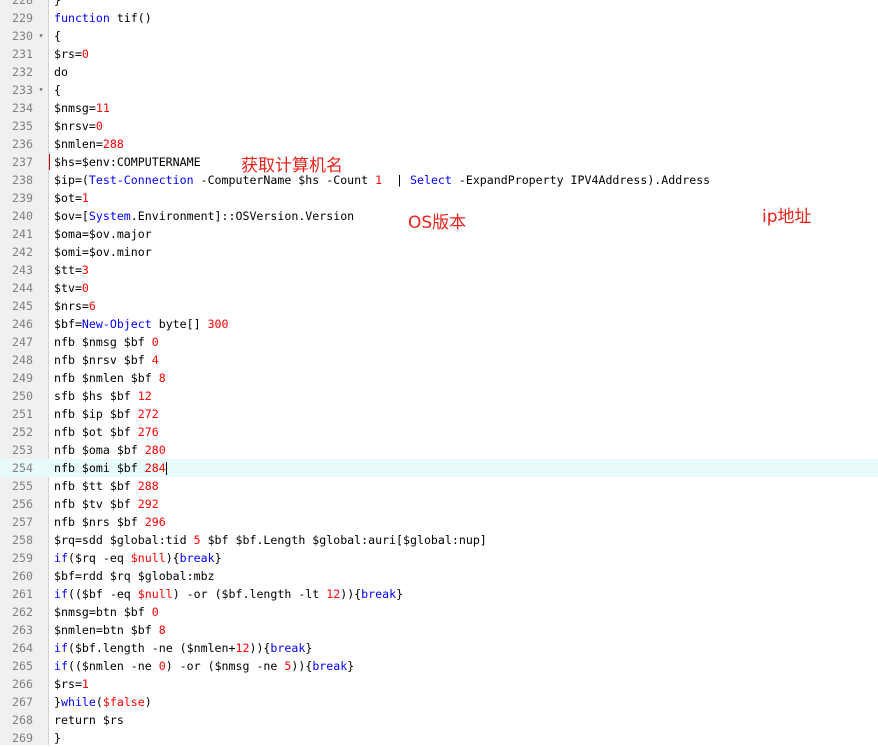 The width and height of the screenshot is (878, 747). Describe the element at coordinates (106, 414) in the screenshot. I see `code-text: nfb $ip $bf 272` at that location.